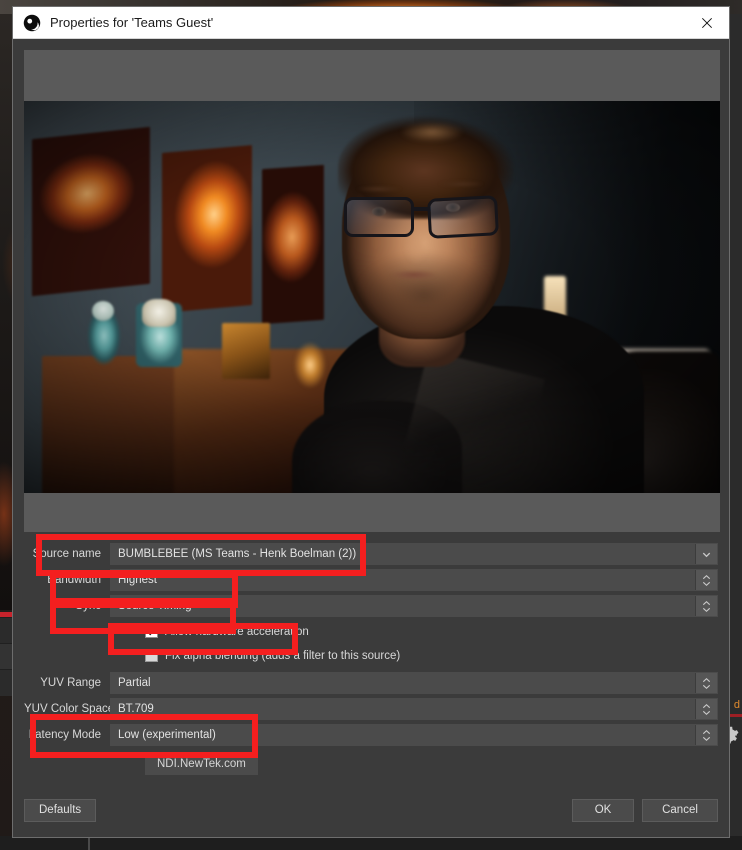 This screenshot has width=742, height=850. Describe the element at coordinates (74, 580) in the screenshot. I see `label-bandwidth: Bandwidth` at that location.